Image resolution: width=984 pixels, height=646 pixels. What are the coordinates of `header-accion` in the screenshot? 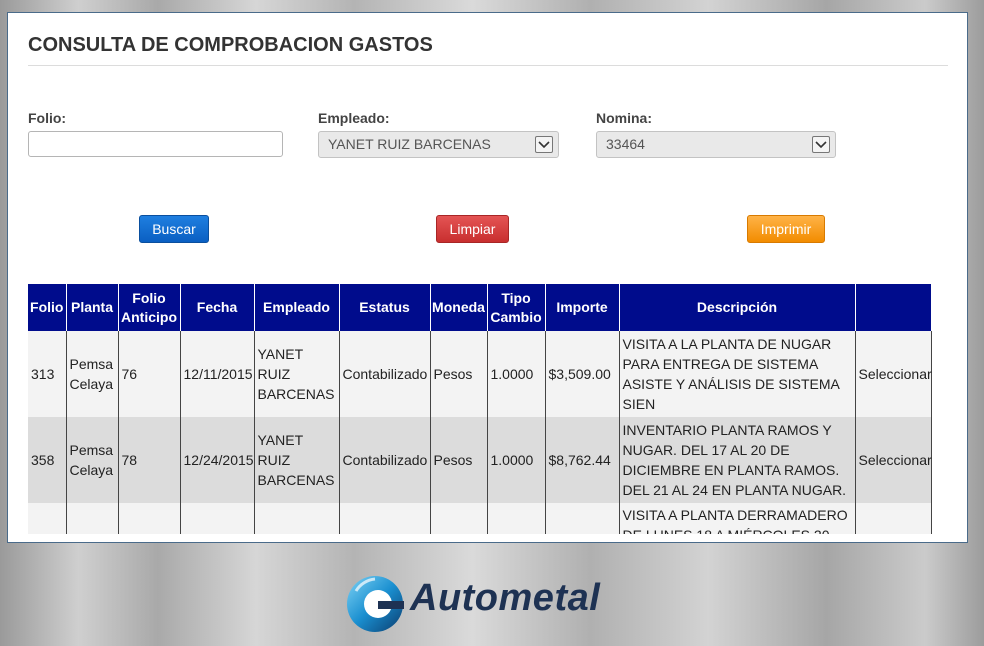 It's located at (893, 307).